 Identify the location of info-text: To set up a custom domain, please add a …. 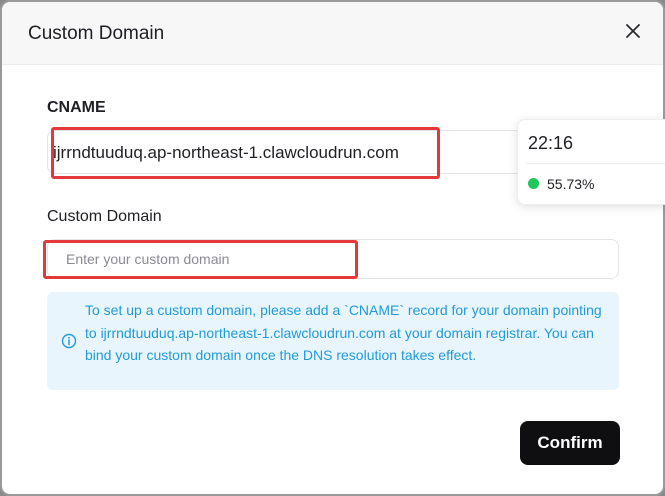
(343, 332).